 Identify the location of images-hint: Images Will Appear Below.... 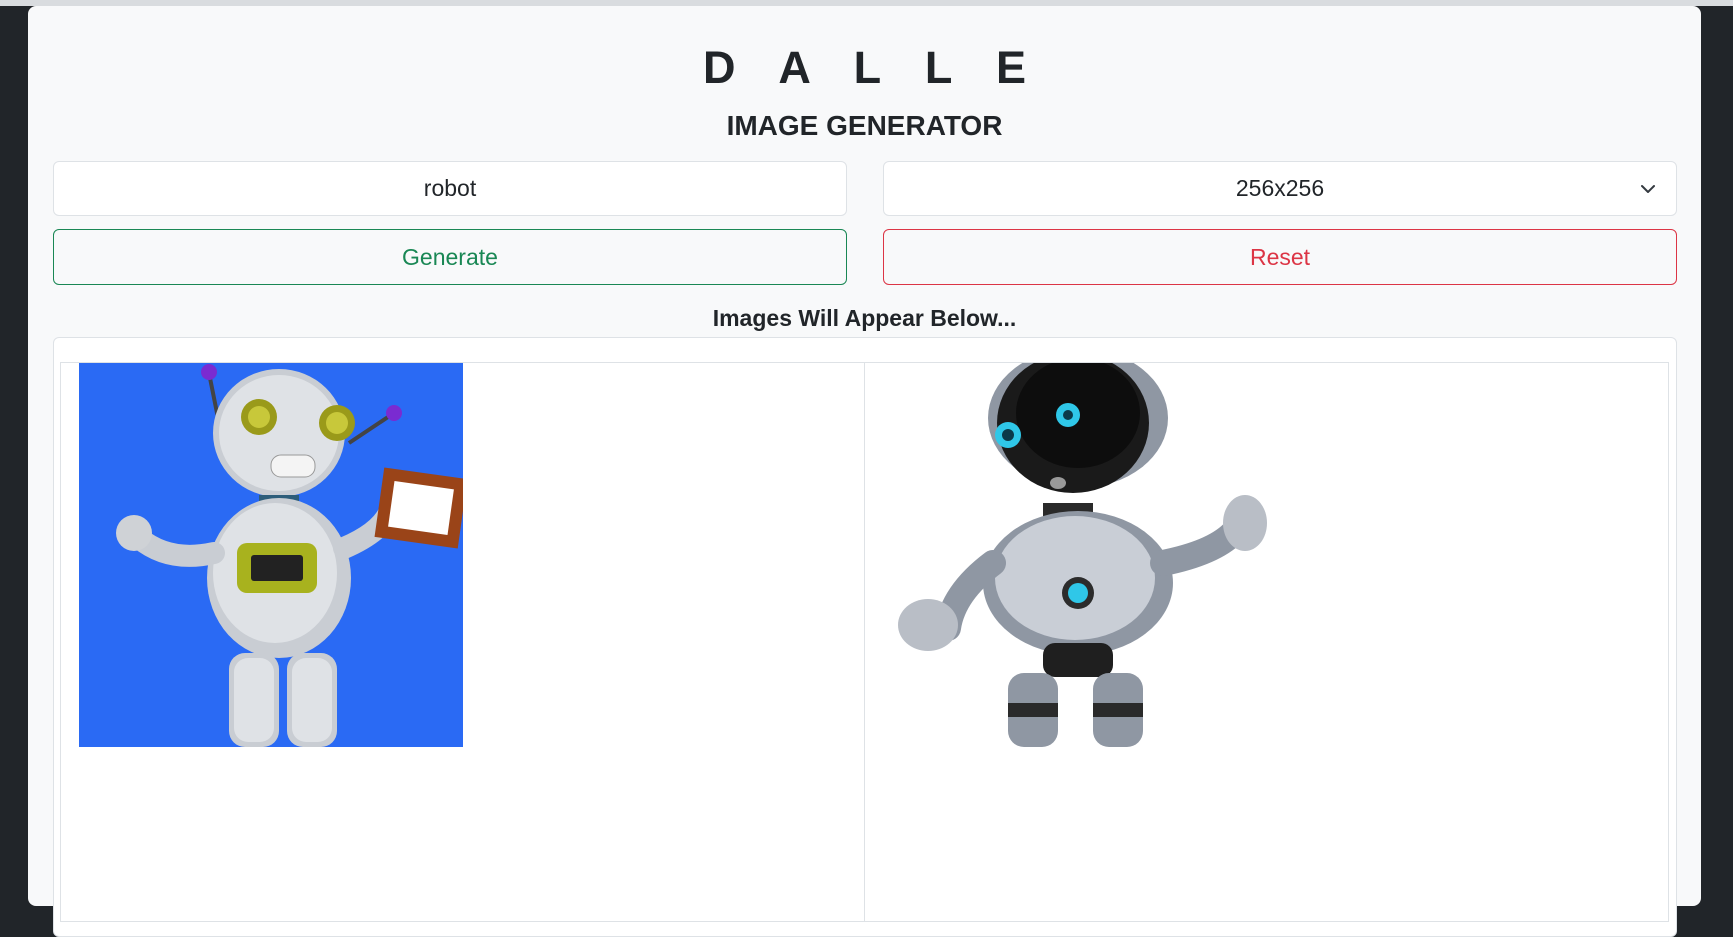
(864, 318).